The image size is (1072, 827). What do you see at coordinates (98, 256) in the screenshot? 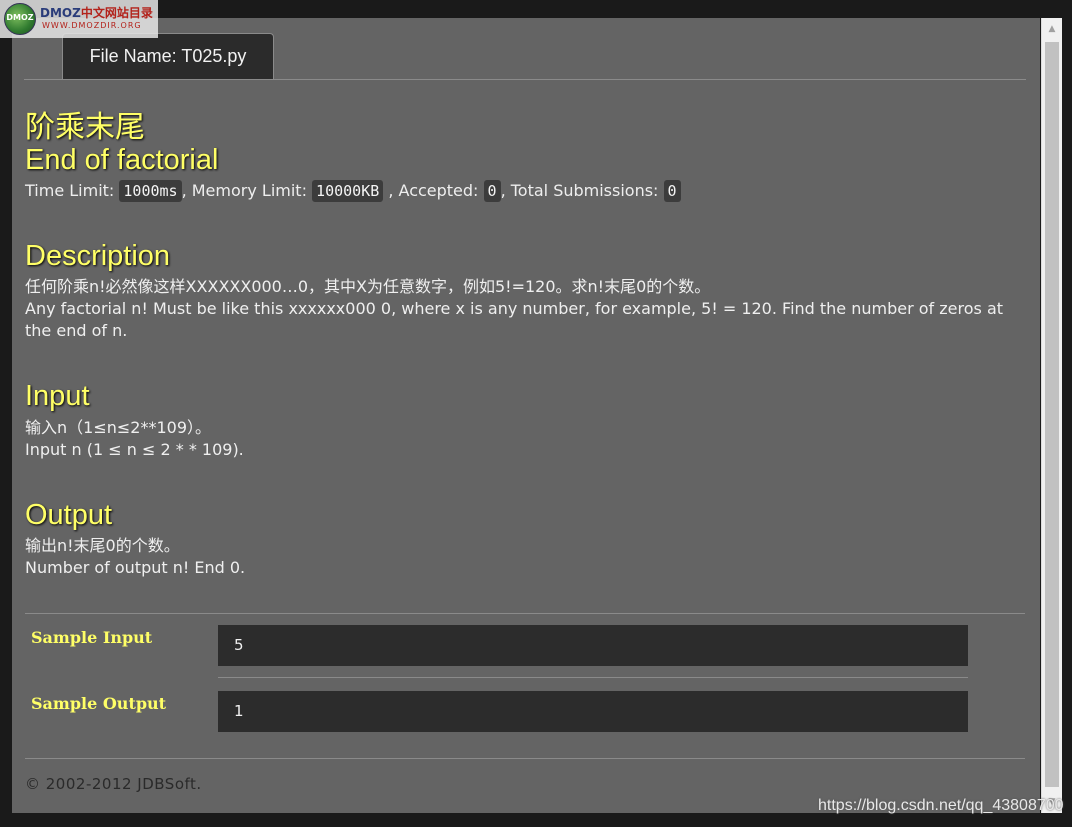
I see `description-heading: Description` at bounding box center [98, 256].